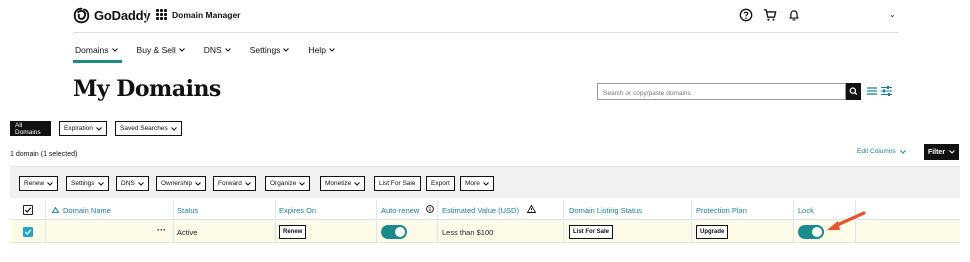 The height and width of the screenshot is (262, 970). I want to click on check-icon, so click(28, 232).